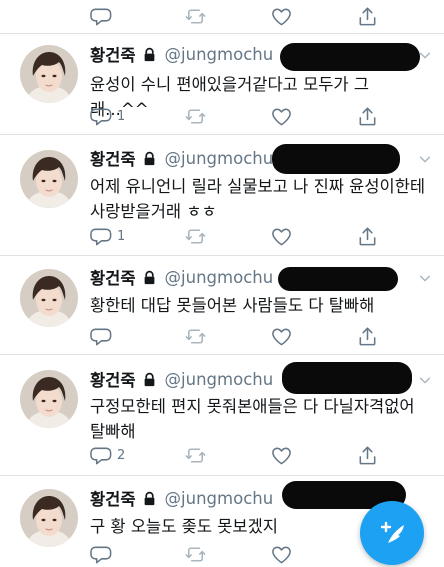 The image size is (444, 567). Describe the element at coordinates (222, 17) in the screenshot. I see `previous-tweet-actions` at that location.